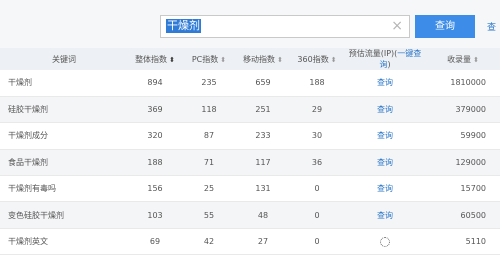  I want to click on header-traffic: 预估流量(IP)(一键查询), so click(385, 59).